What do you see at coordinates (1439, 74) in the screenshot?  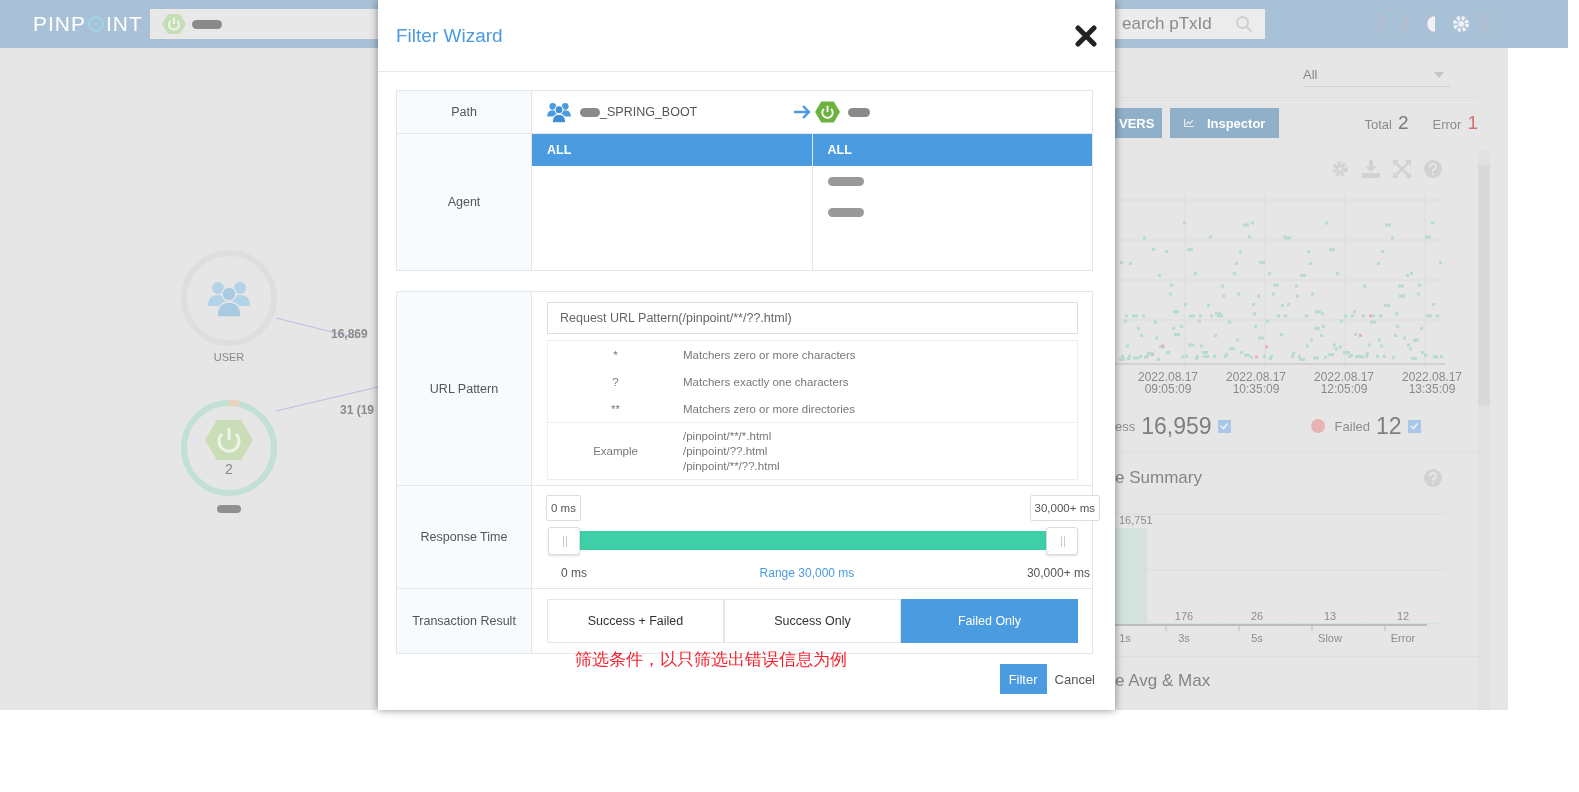 I see `caret-icon` at bounding box center [1439, 74].